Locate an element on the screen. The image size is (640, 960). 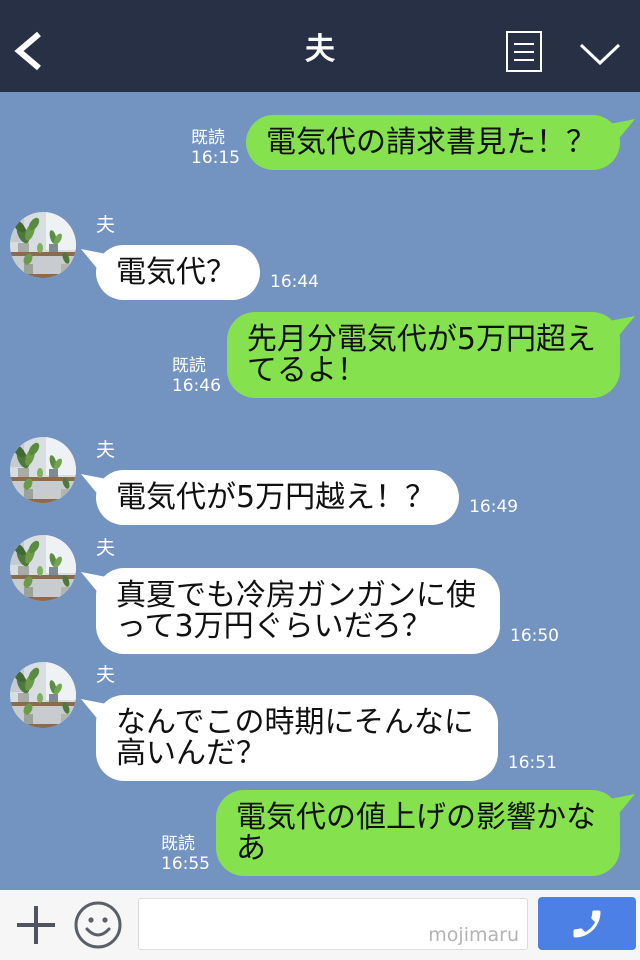
received-message-bubble: なんでこの時期にそんなに 高いんだ？ is located at coordinates (297, 738).